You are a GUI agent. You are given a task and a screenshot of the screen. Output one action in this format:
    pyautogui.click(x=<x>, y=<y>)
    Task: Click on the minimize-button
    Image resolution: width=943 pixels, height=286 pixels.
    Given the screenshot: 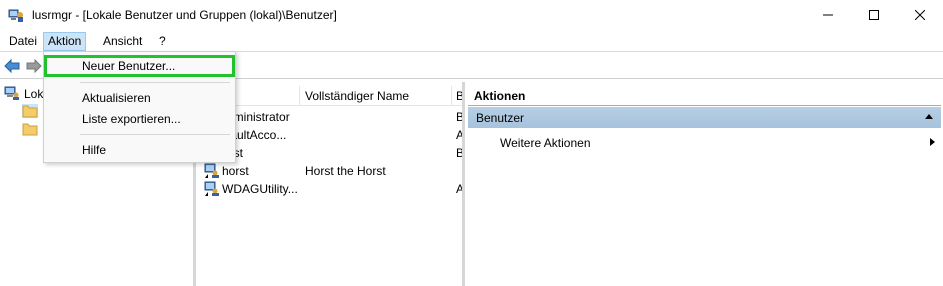 What is the action you would take?
    pyautogui.click(x=828, y=15)
    